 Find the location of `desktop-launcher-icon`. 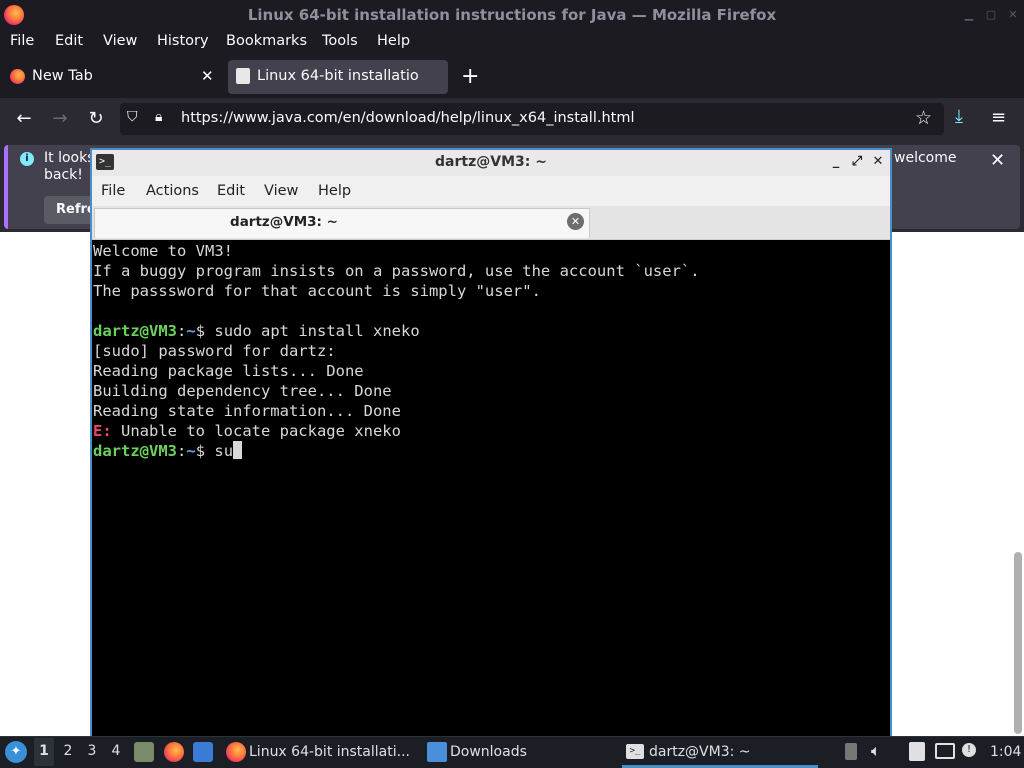

desktop-launcher-icon is located at coordinates (203, 752).